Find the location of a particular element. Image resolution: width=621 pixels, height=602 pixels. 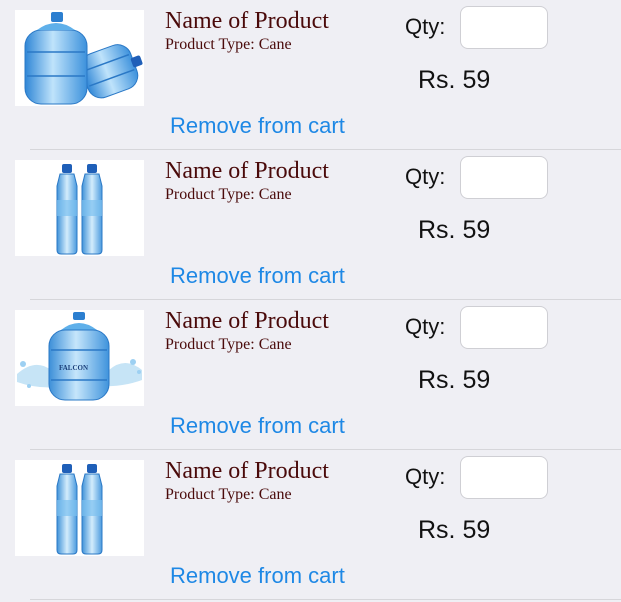

water-can-splash-image: FALCON is located at coordinates (79, 358).